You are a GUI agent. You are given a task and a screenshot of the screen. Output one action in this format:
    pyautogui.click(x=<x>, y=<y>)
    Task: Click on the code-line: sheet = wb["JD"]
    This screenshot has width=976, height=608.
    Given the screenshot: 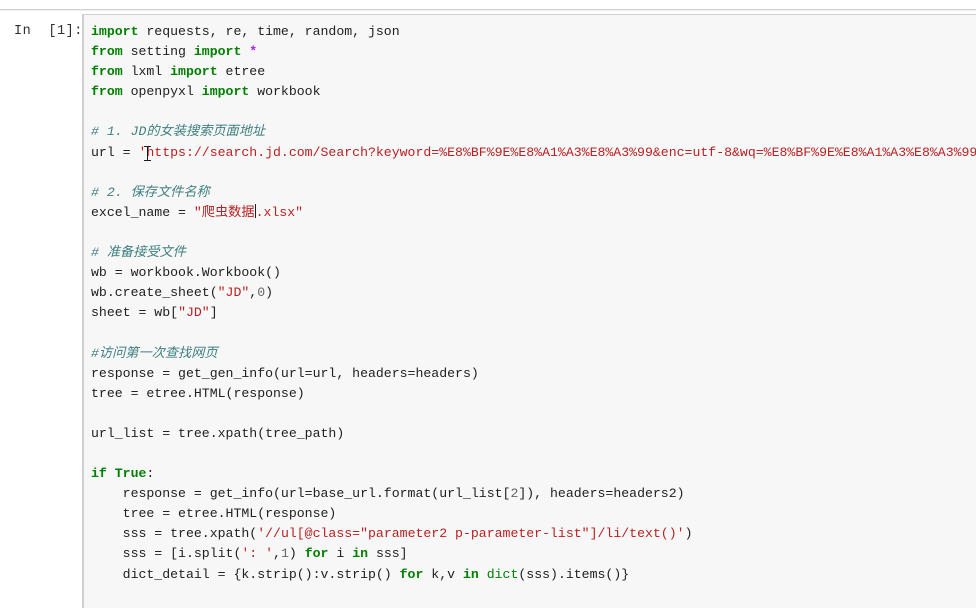 What is the action you would take?
    pyautogui.click(x=533, y=313)
    